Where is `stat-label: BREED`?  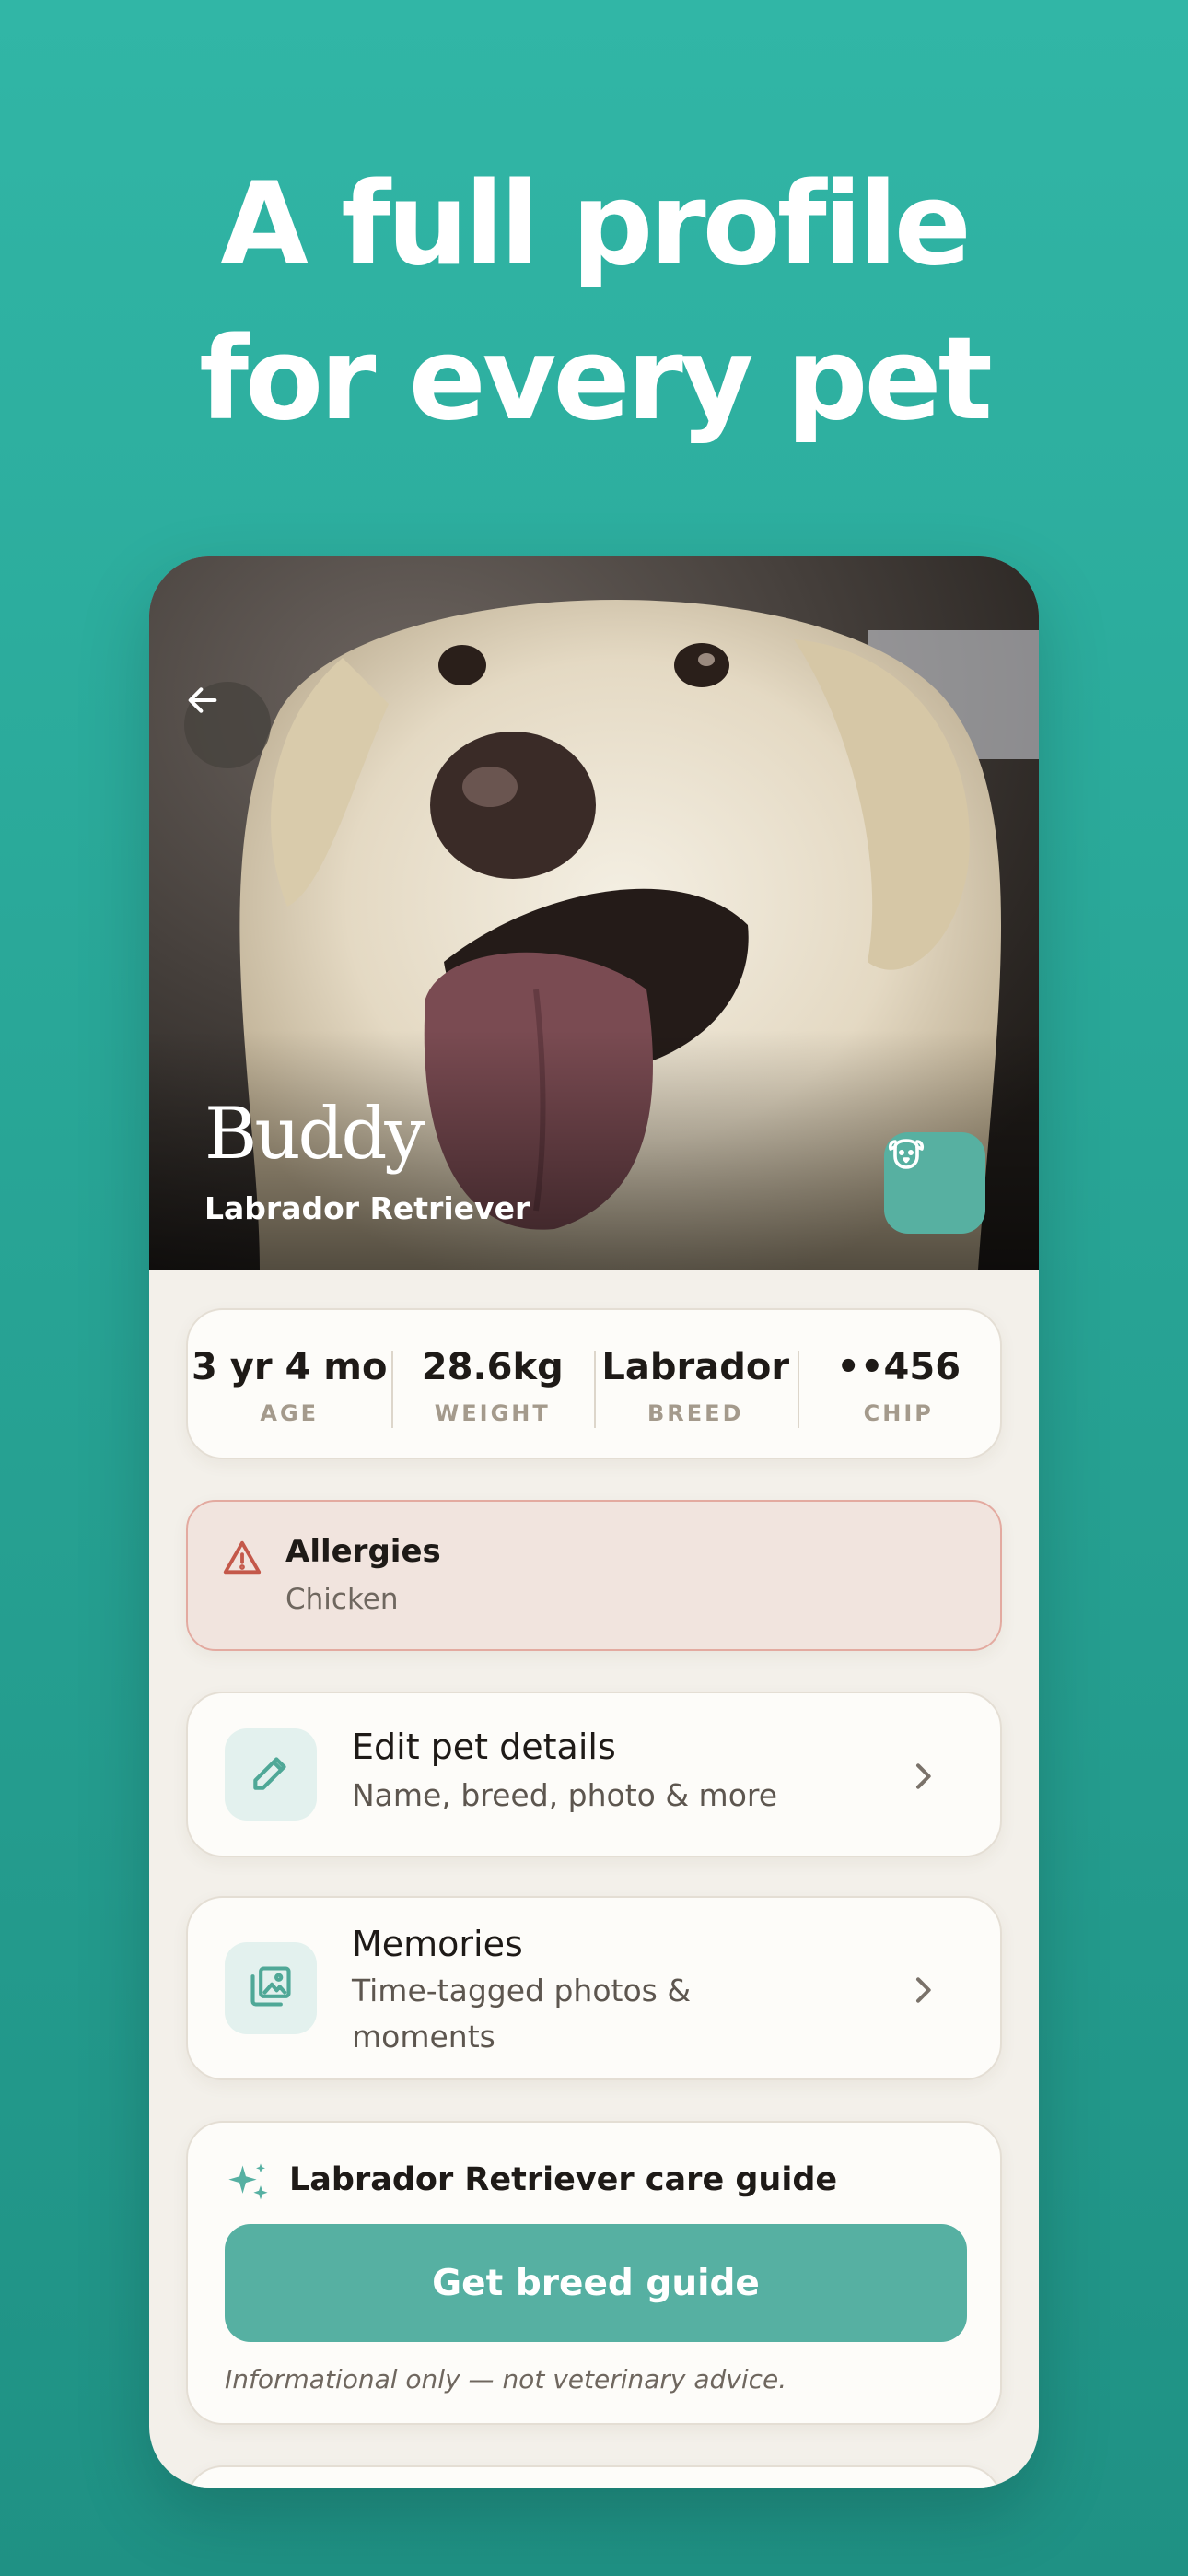
stat-label: BREED is located at coordinates (695, 1413).